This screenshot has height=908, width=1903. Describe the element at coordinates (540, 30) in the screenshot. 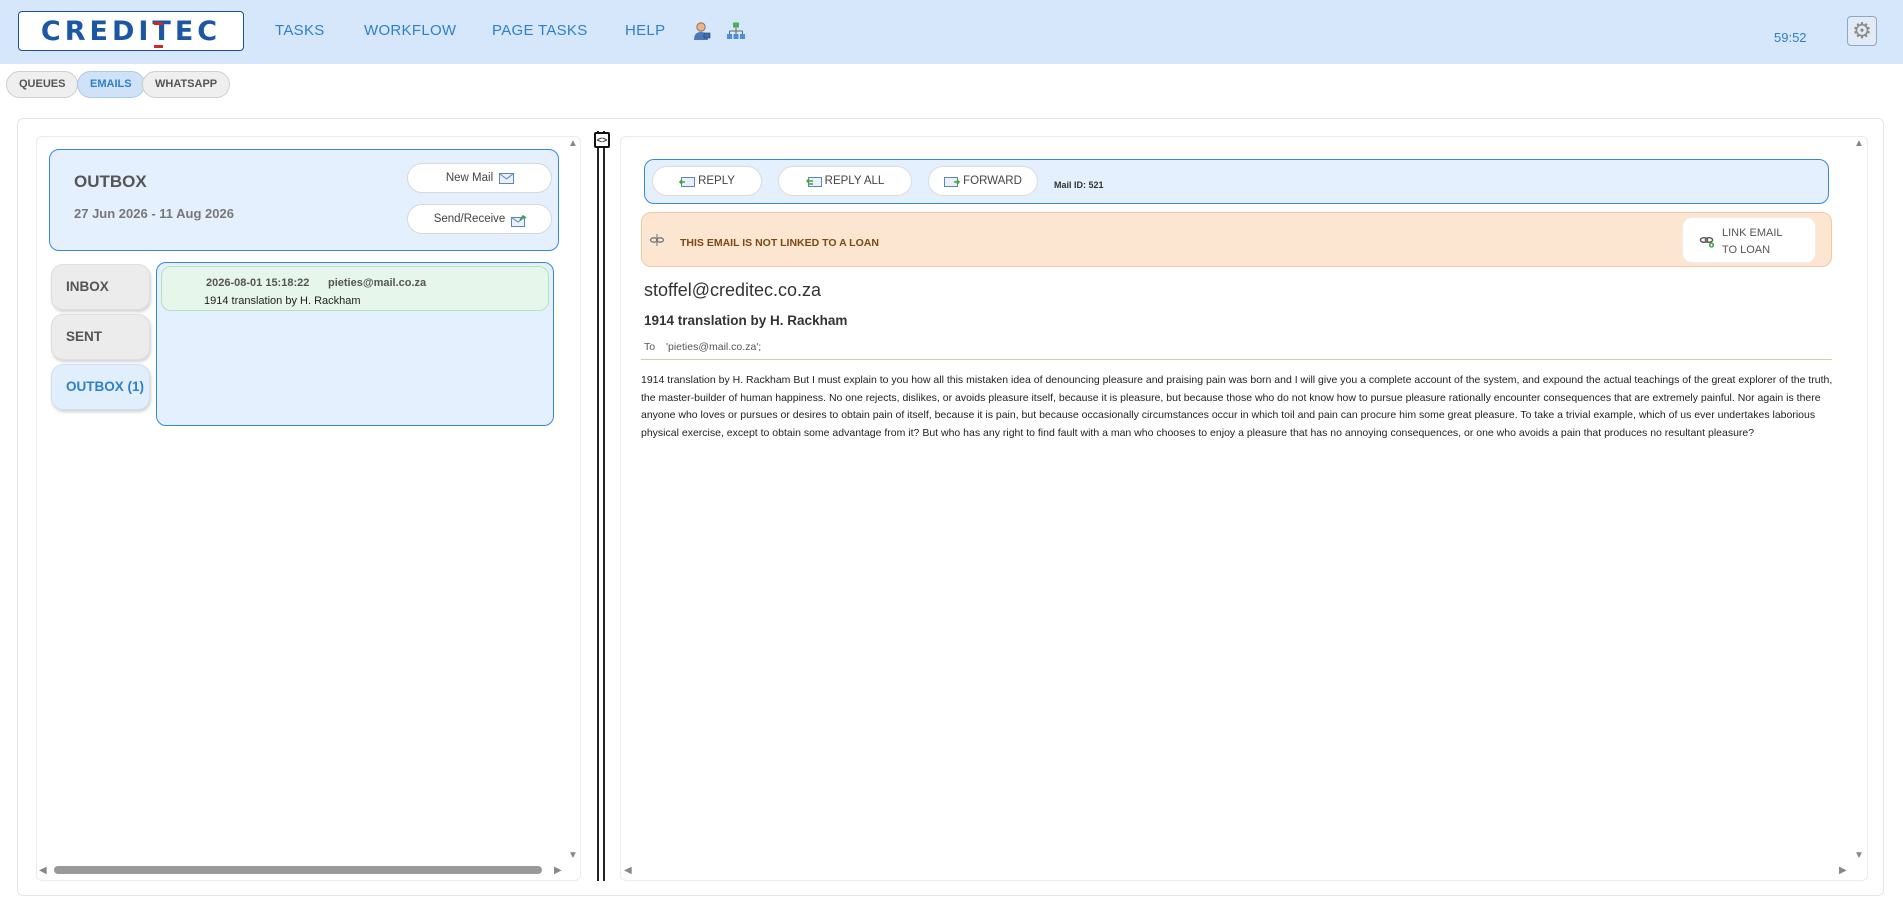

I see `nav-page-tasks: PAGE TASKS` at that location.